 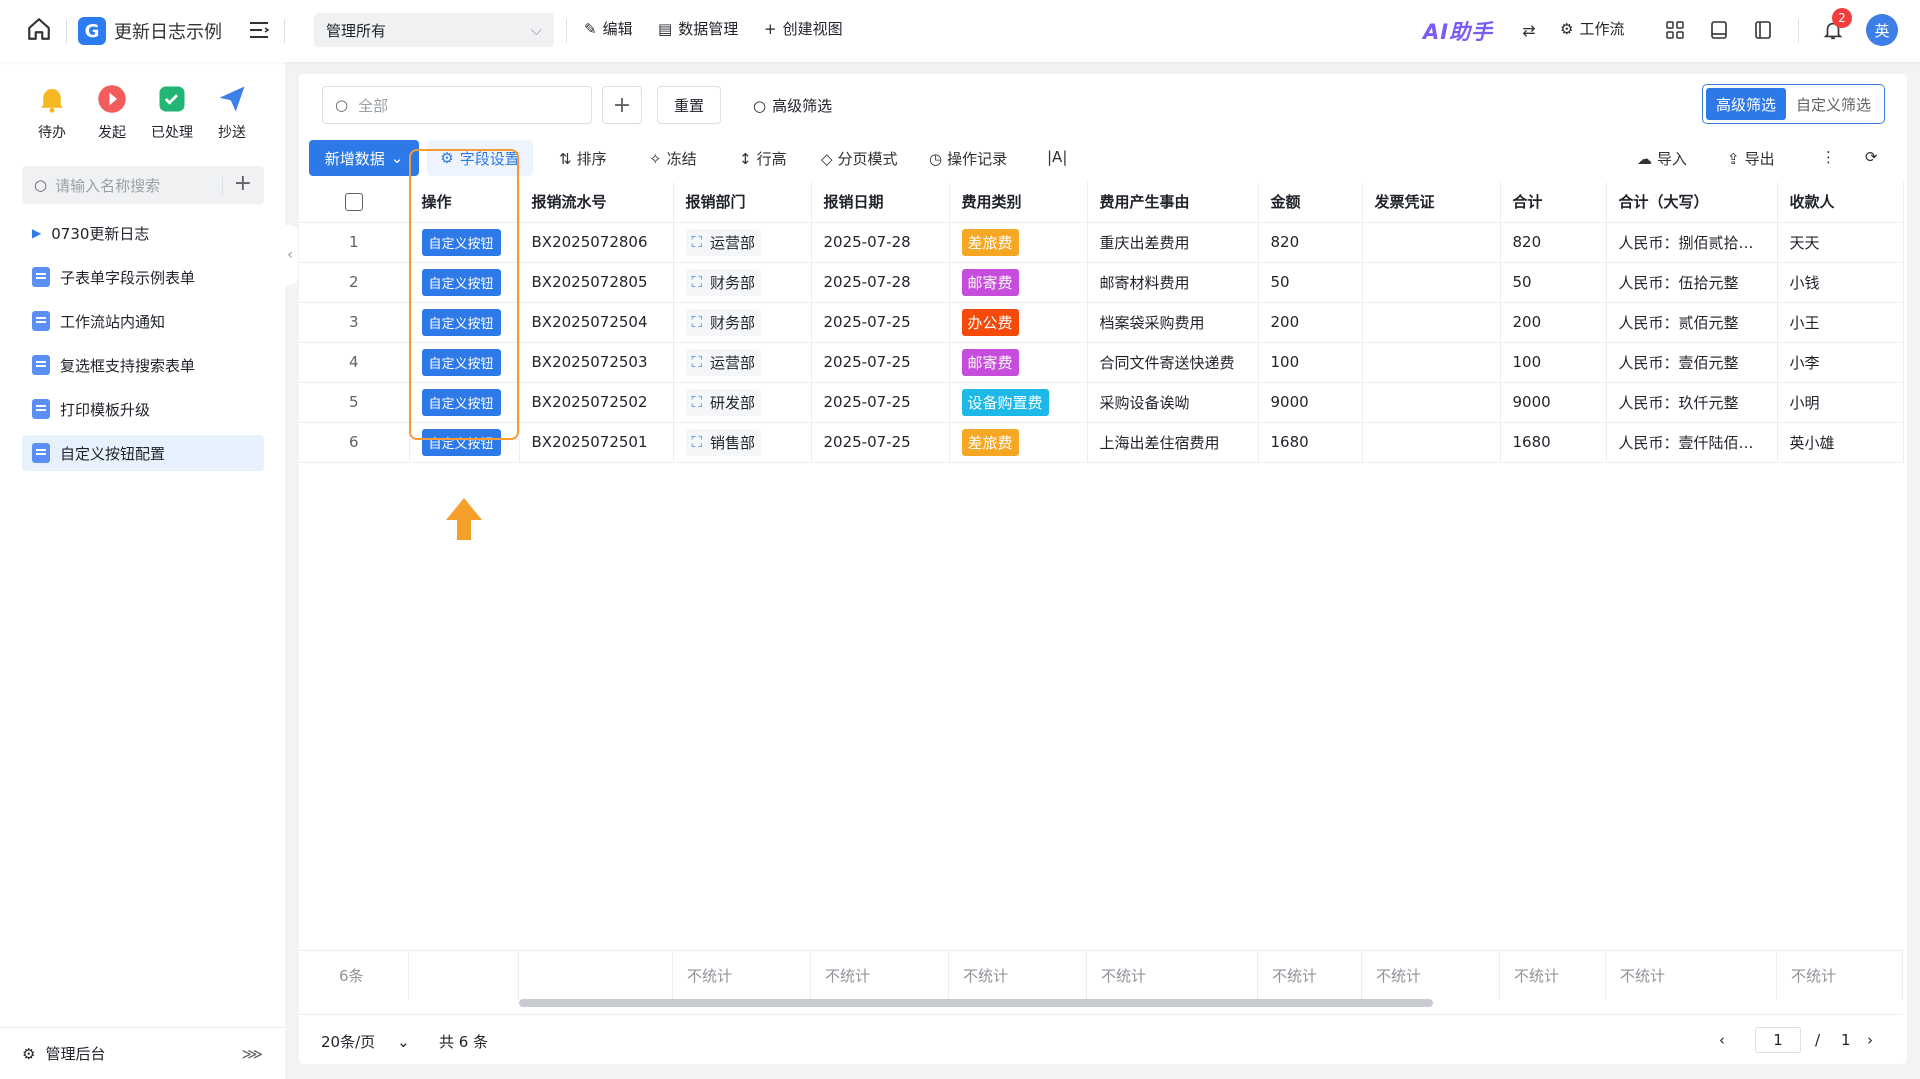 I want to click on field-settings-button: ⚙ 字段设置, so click(x=480, y=158).